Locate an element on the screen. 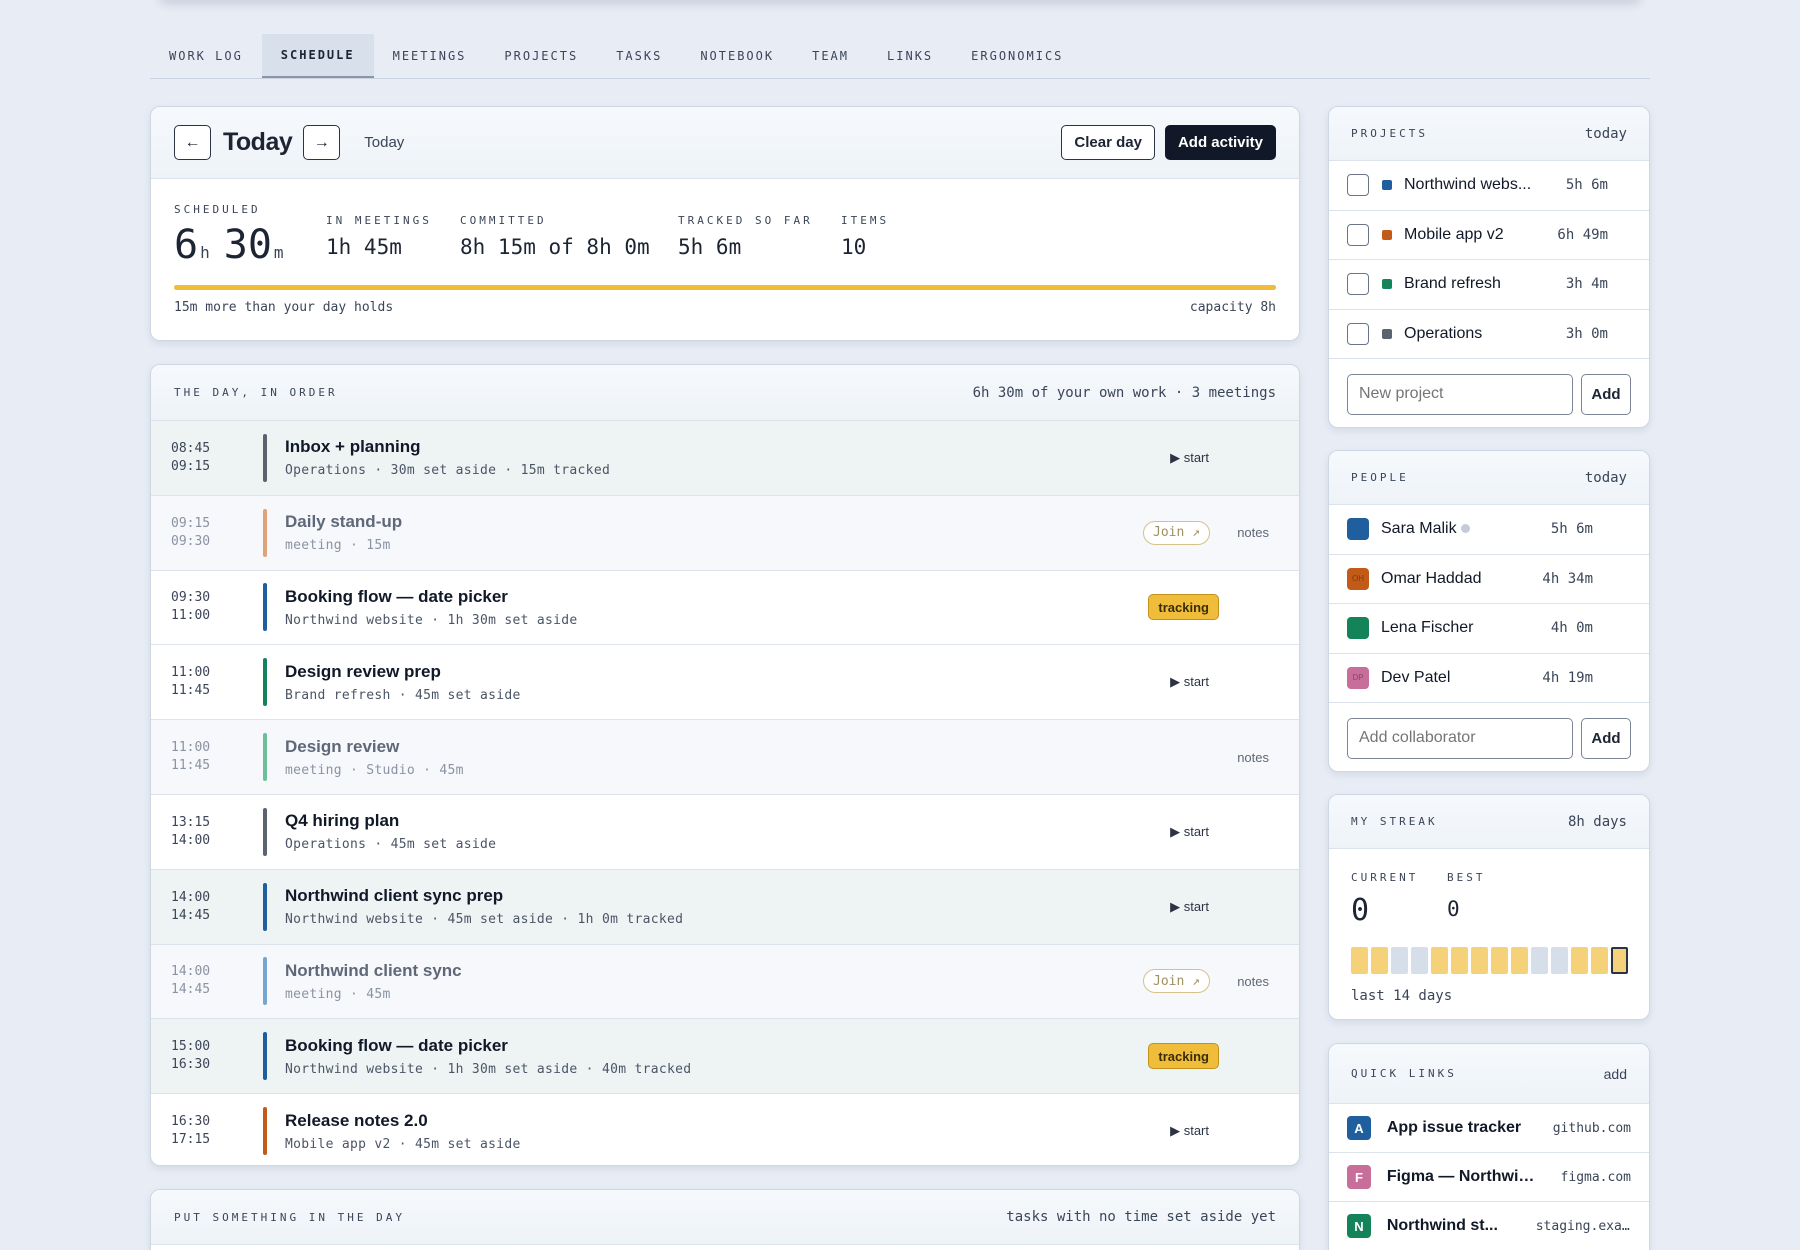 The height and width of the screenshot is (1250, 1800). link-host: github.com is located at coordinates (1591, 1128).